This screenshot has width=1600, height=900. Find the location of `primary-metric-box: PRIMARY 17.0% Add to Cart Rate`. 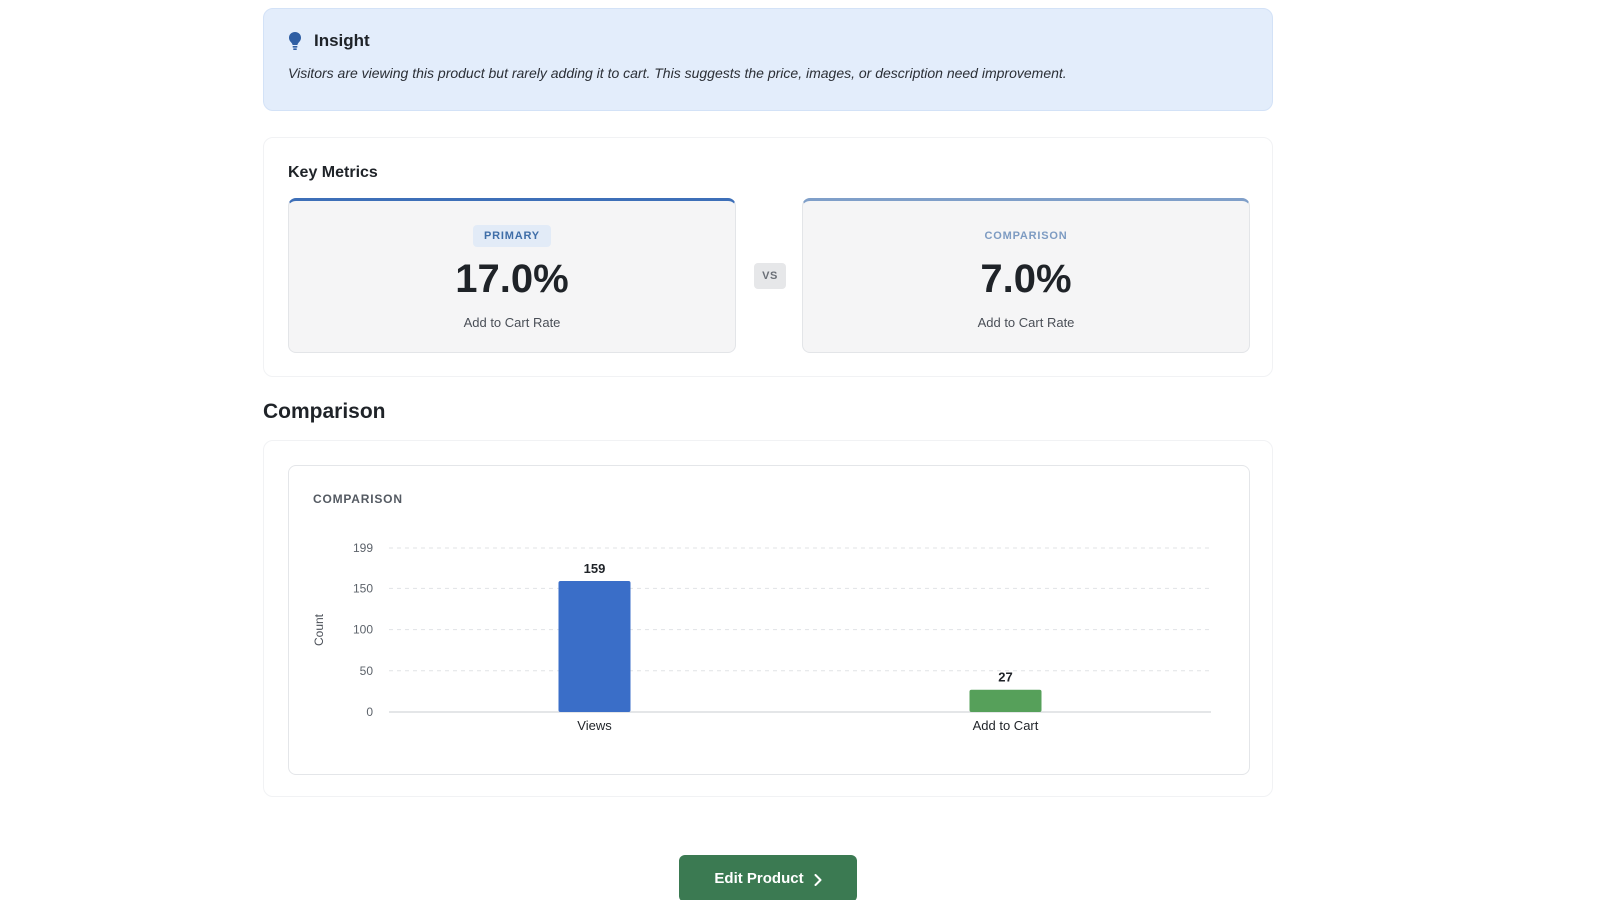

primary-metric-box: PRIMARY 17.0% Add to Cart Rate is located at coordinates (512, 275).